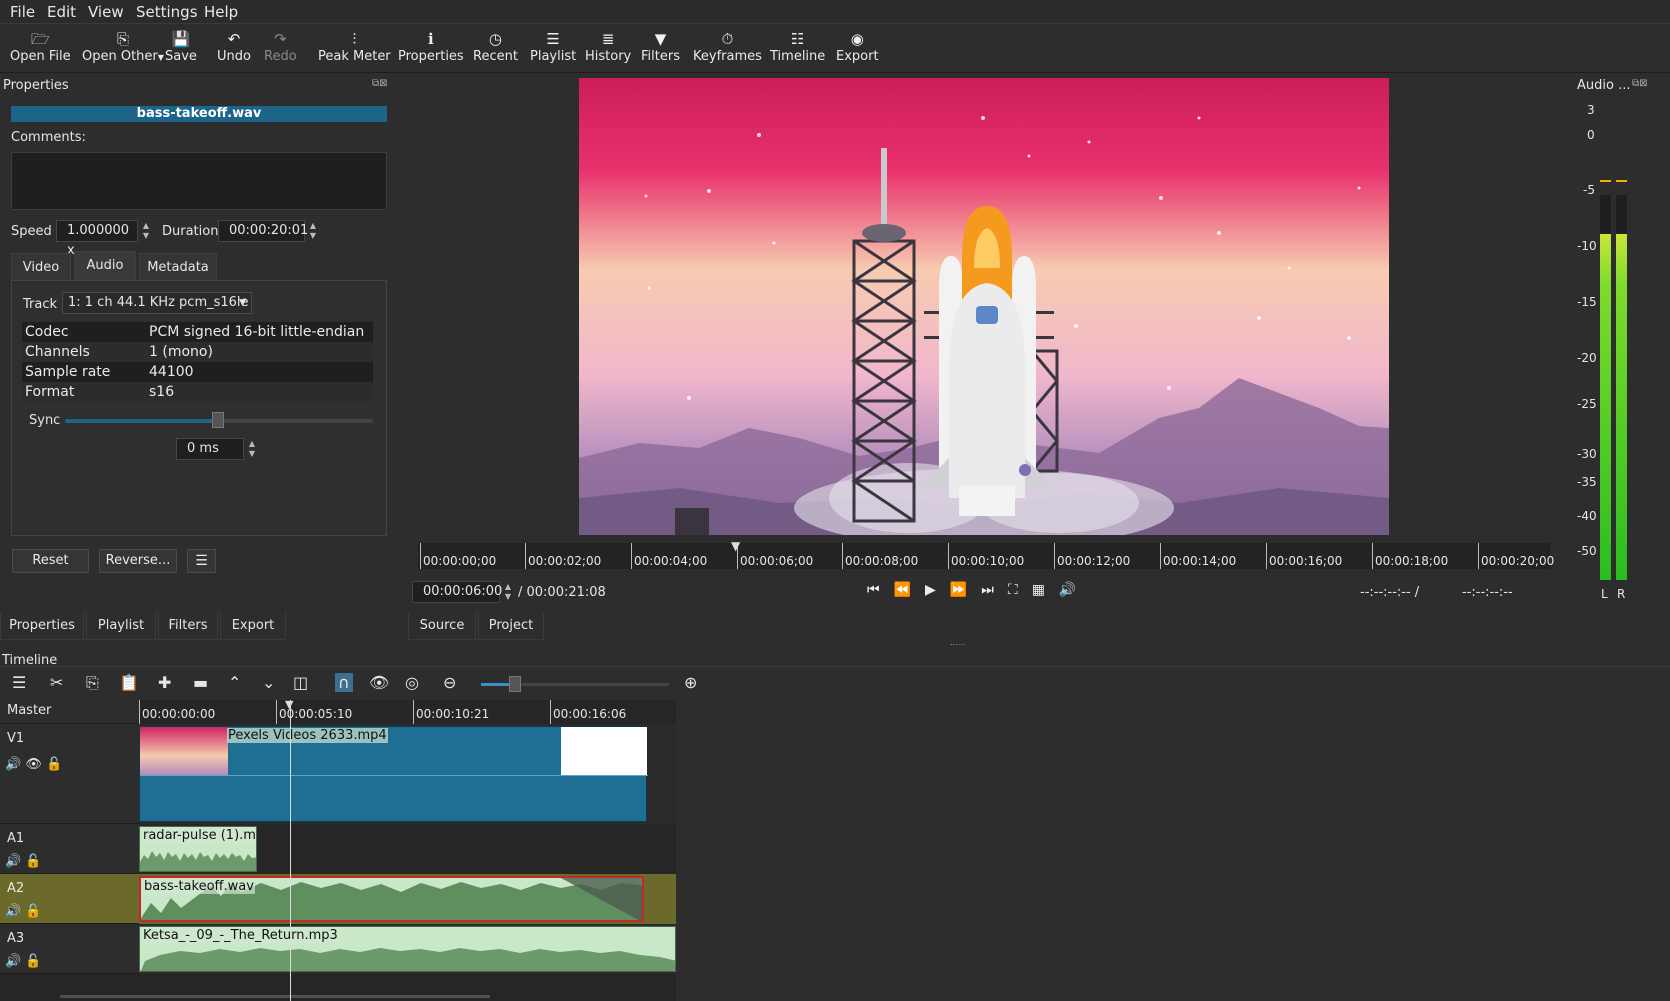 The image size is (1670, 1001). Describe the element at coordinates (391, 899) in the screenshot. I see `audio-clip-selected: bass-takeoff.wav` at that location.